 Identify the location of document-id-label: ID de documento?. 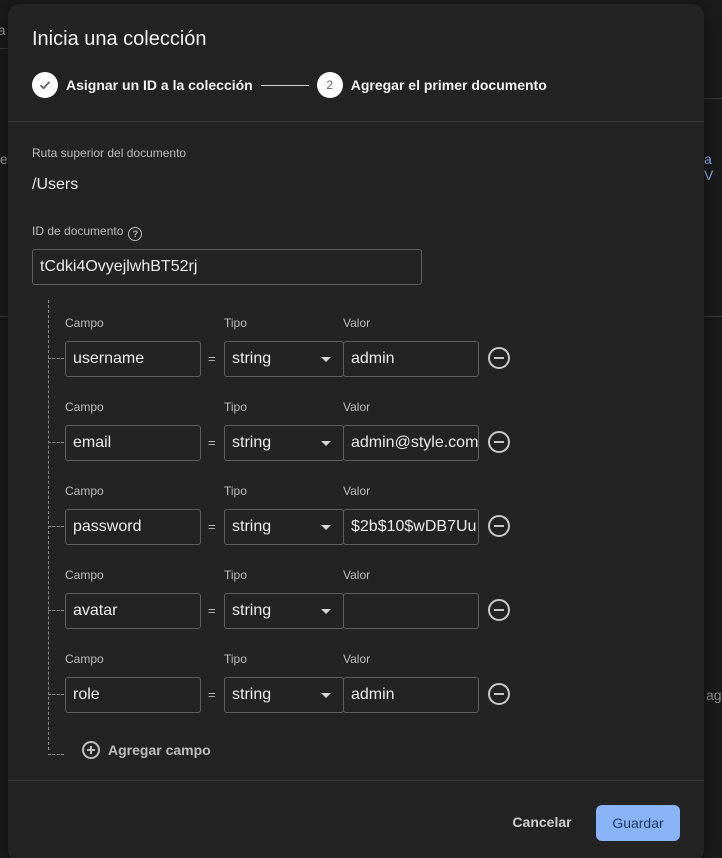
(87, 232).